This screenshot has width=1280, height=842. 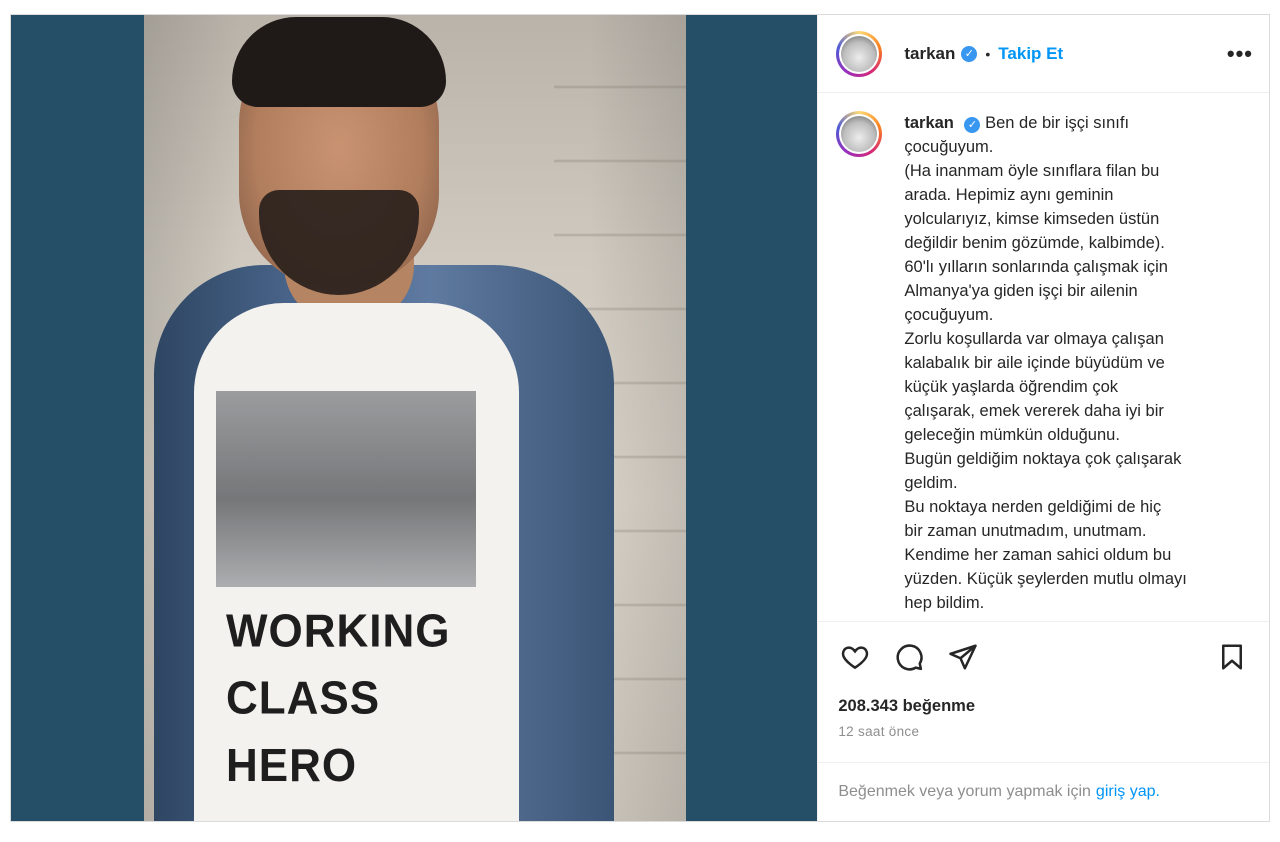 What do you see at coordinates (1030, 54) in the screenshot?
I see `follow-button: Takip Et` at bounding box center [1030, 54].